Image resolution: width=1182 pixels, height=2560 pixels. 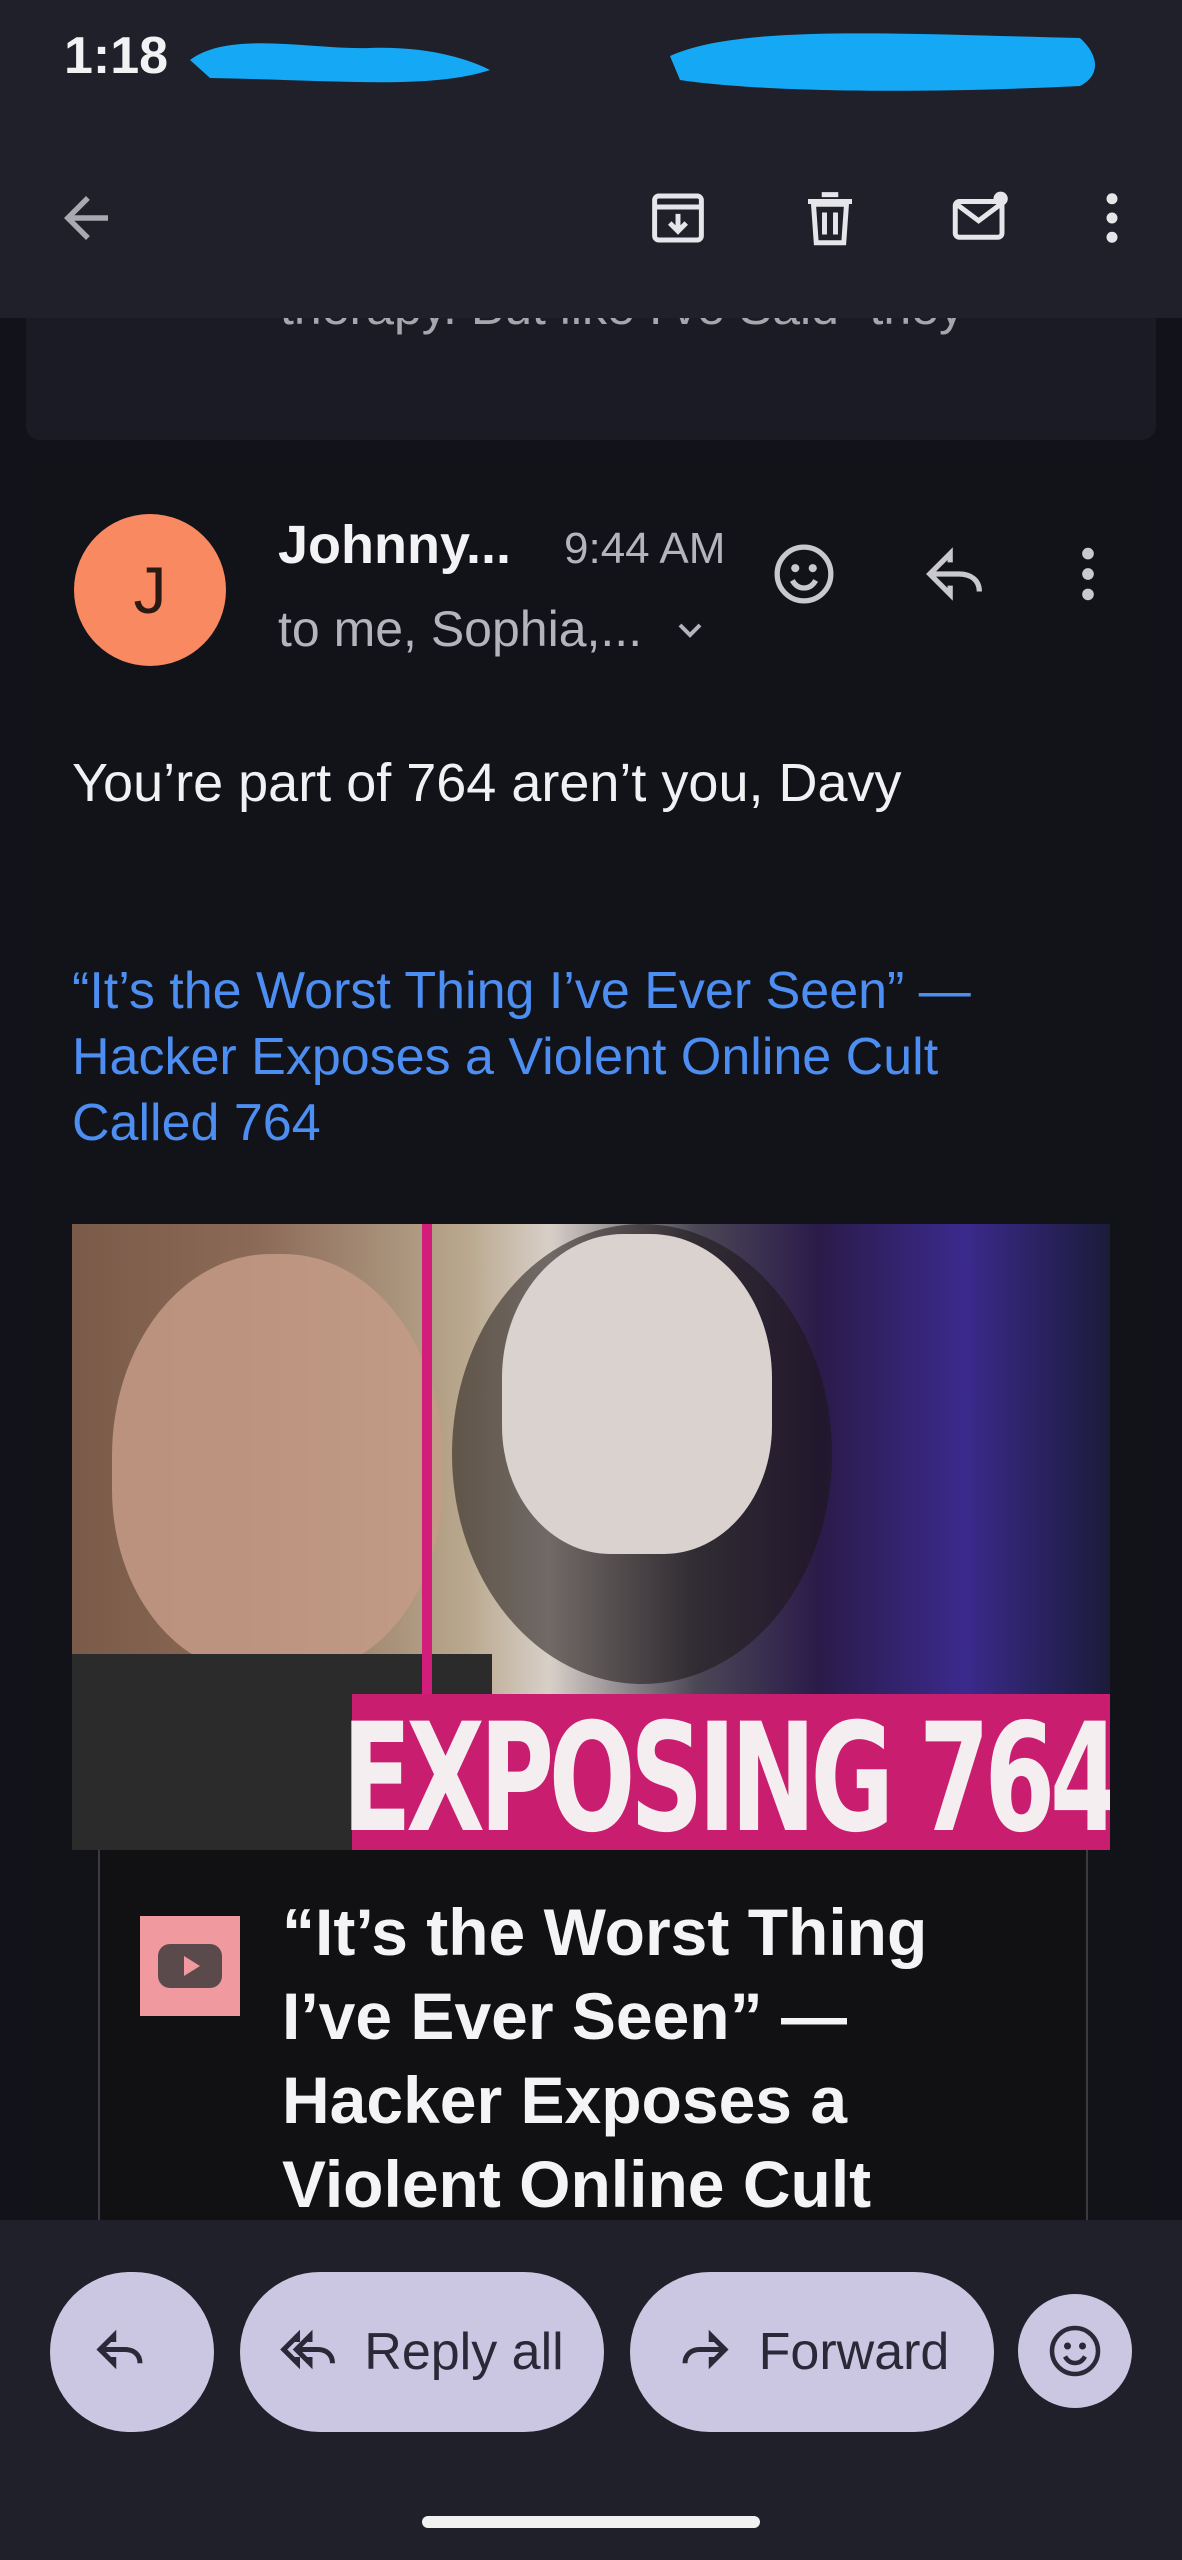 What do you see at coordinates (591, 2522) in the screenshot?
I see `home-indicator` at bounding box center [591, 2522].